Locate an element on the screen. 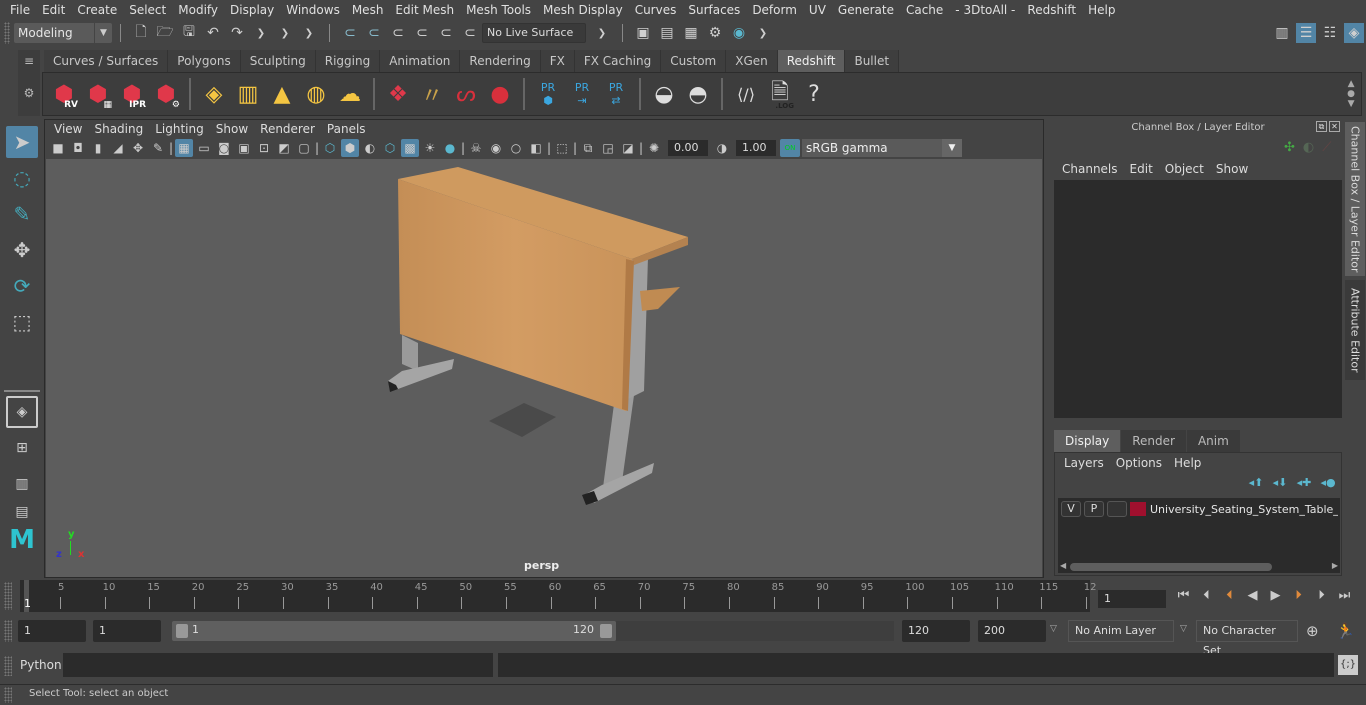 The height and width of the screenshot is (705, 1366). wireframe-on-shaded-icon: ◐ is located at coordinates (370, 148).